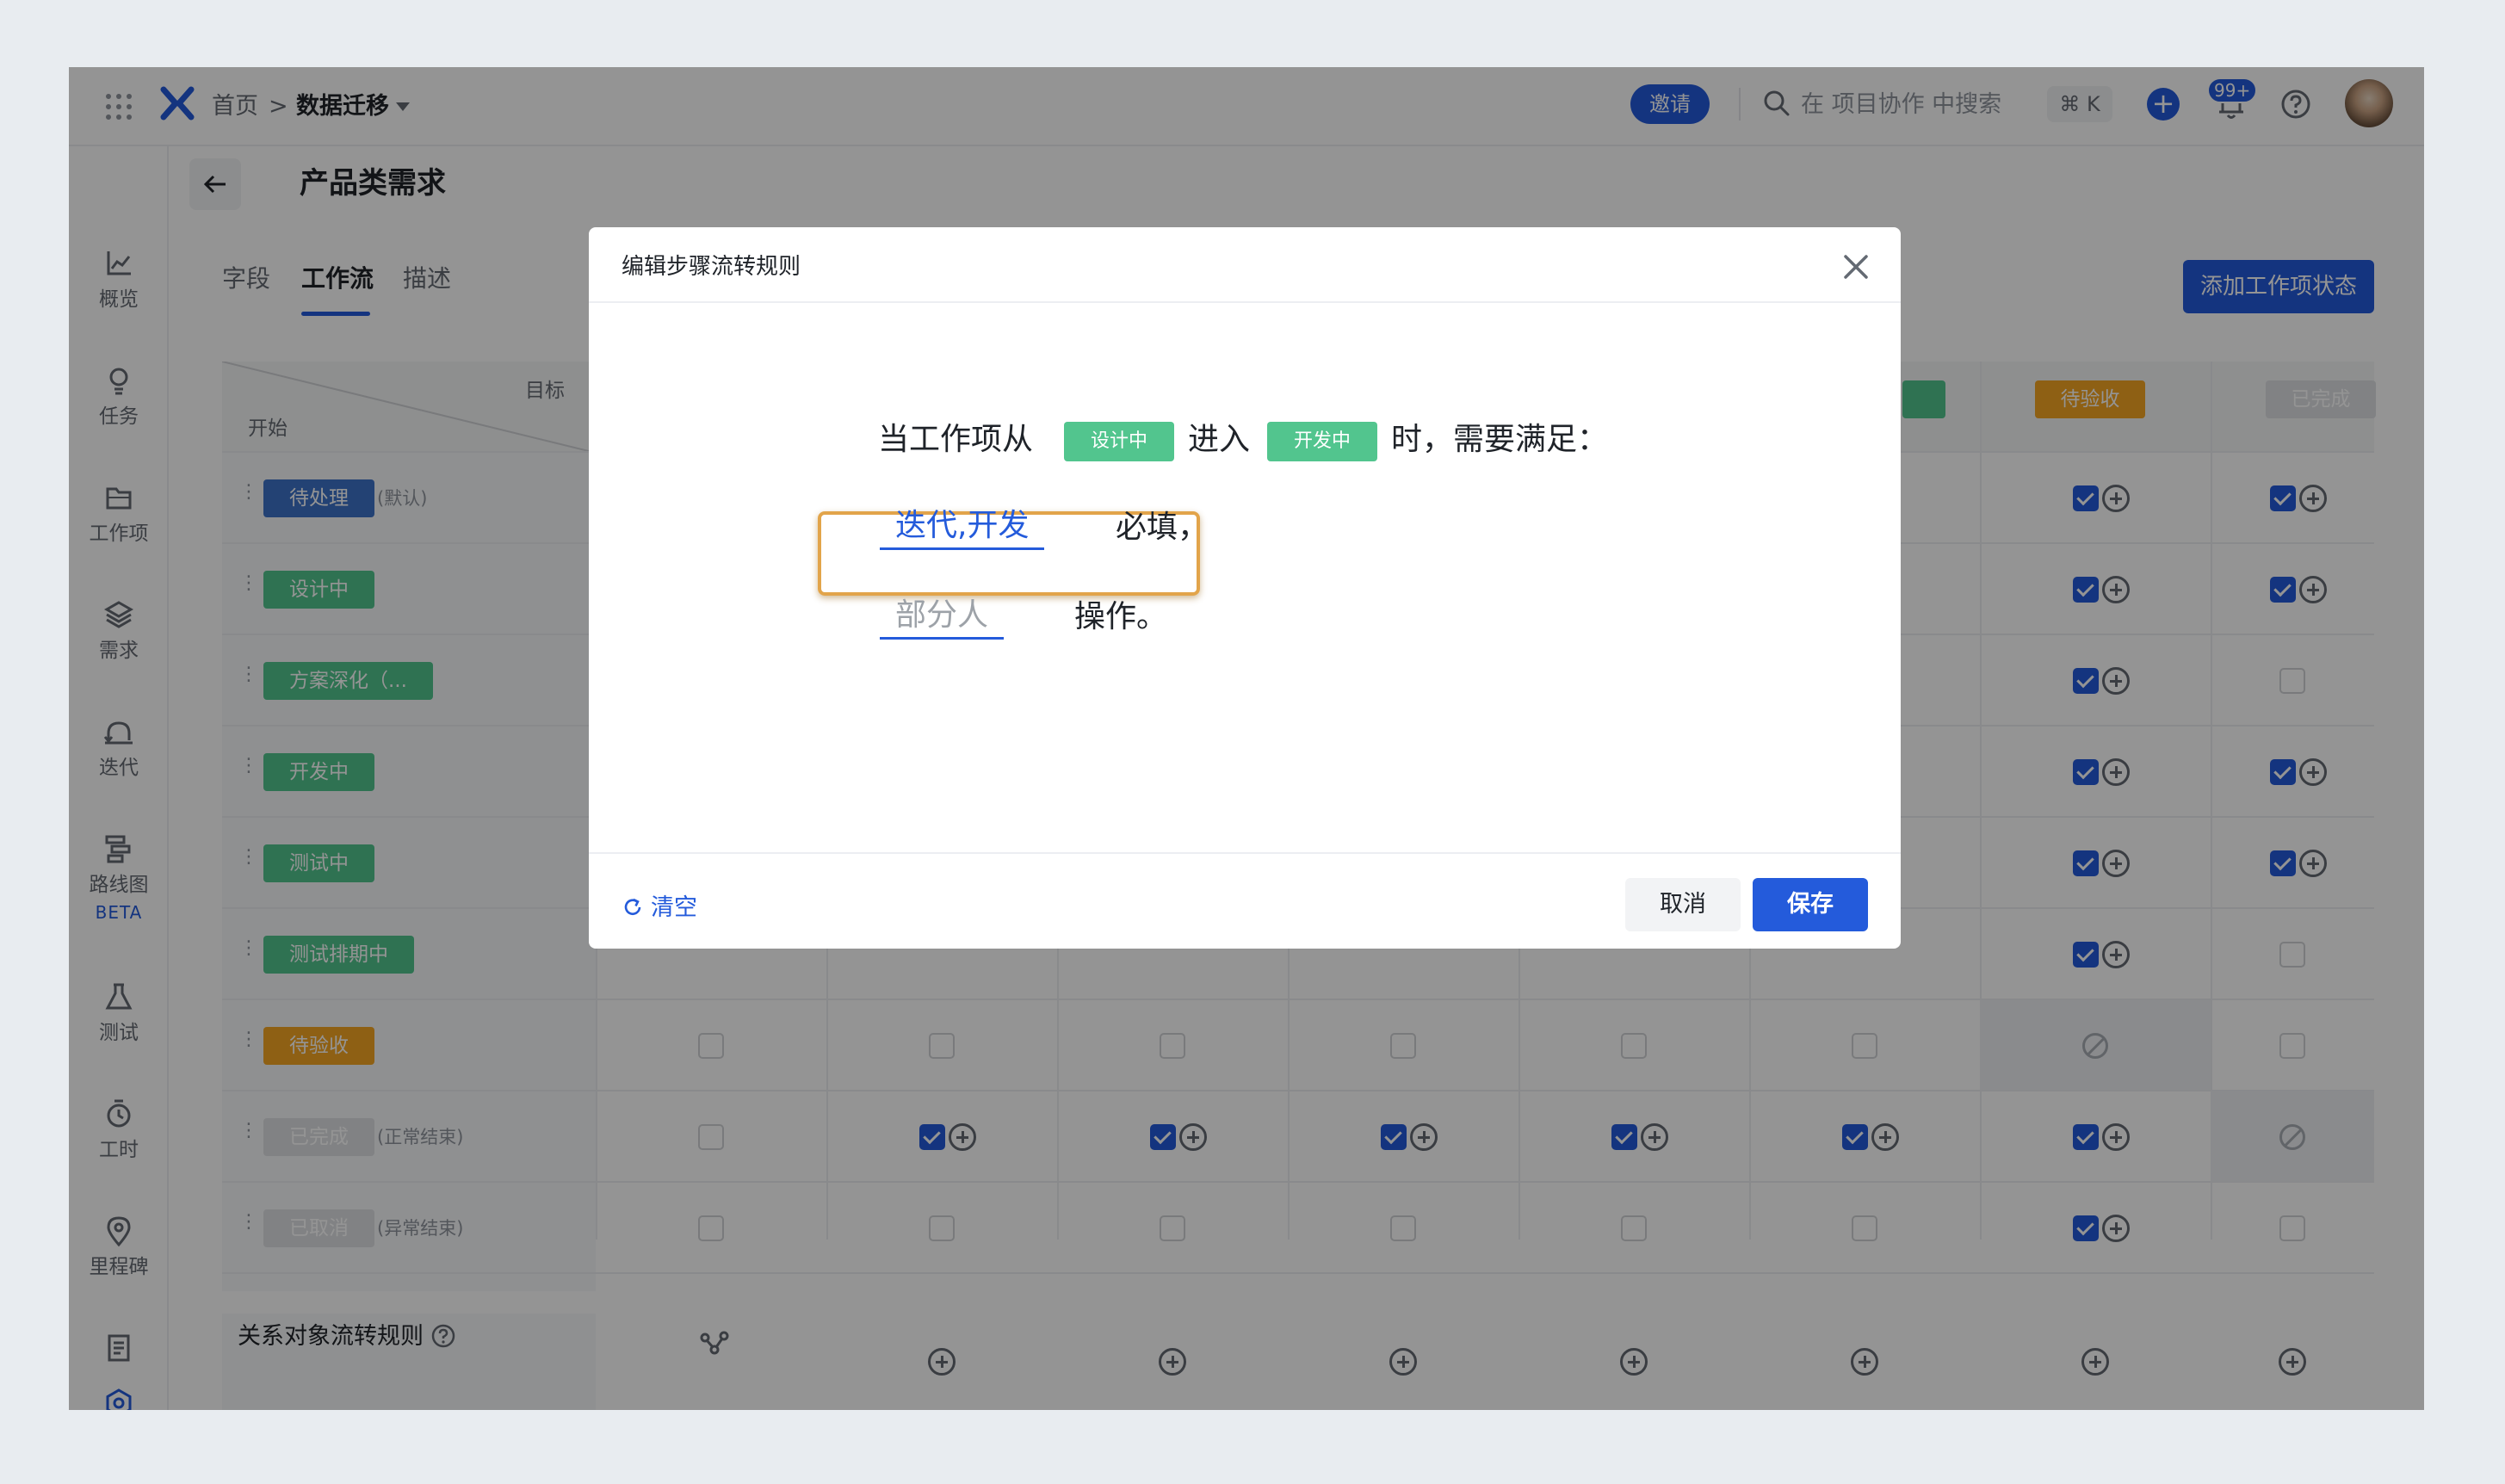  Describe the element at coordinates (1121, 616) in the screenshot. I see `operators-suffix: 操作。` at that location.